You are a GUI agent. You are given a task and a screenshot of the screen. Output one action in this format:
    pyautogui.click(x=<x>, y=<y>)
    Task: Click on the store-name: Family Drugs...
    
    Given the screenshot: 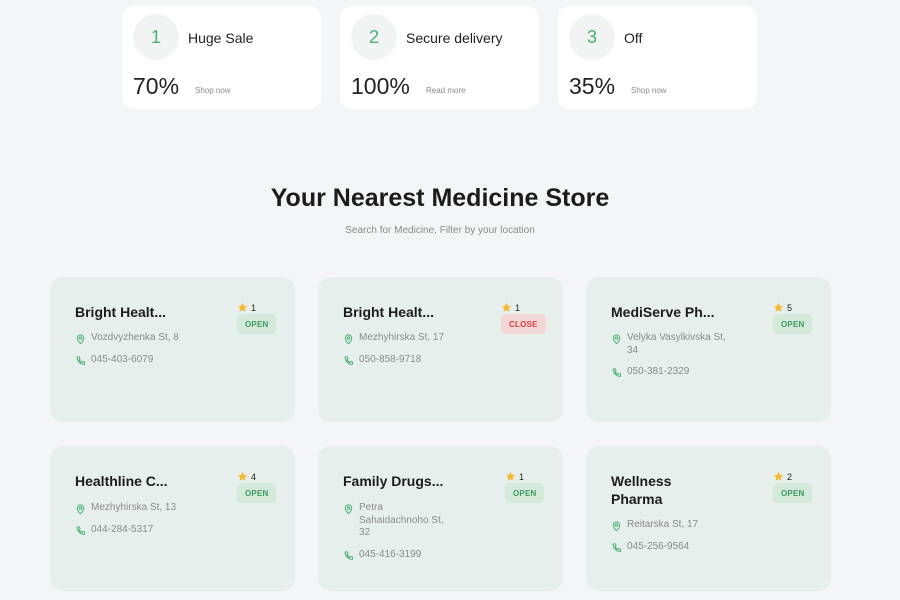 What is the action you would take?
    pyautogui.click(x=393, y=481)
    